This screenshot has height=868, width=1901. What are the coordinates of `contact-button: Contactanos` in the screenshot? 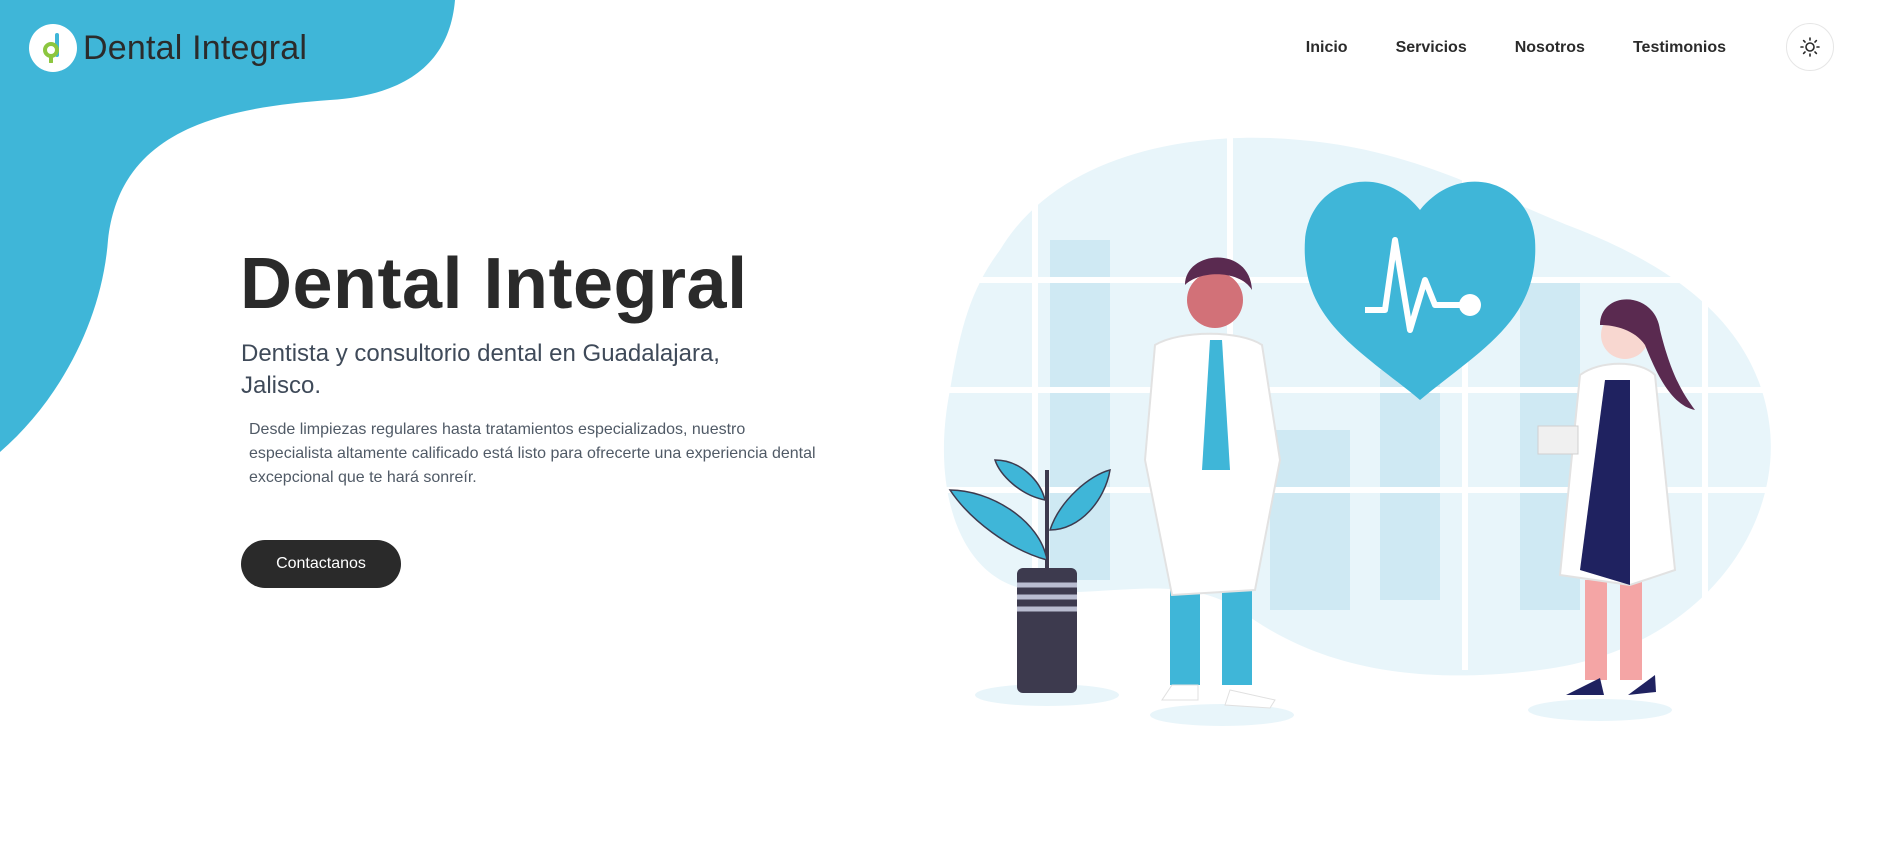 It's located at (321, 564).